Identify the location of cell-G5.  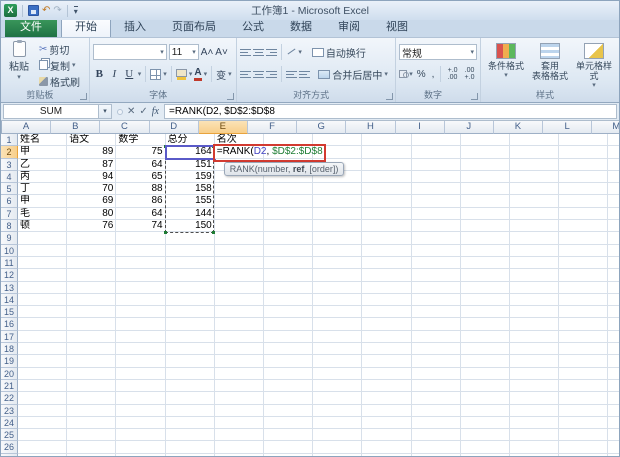
(338, 189).